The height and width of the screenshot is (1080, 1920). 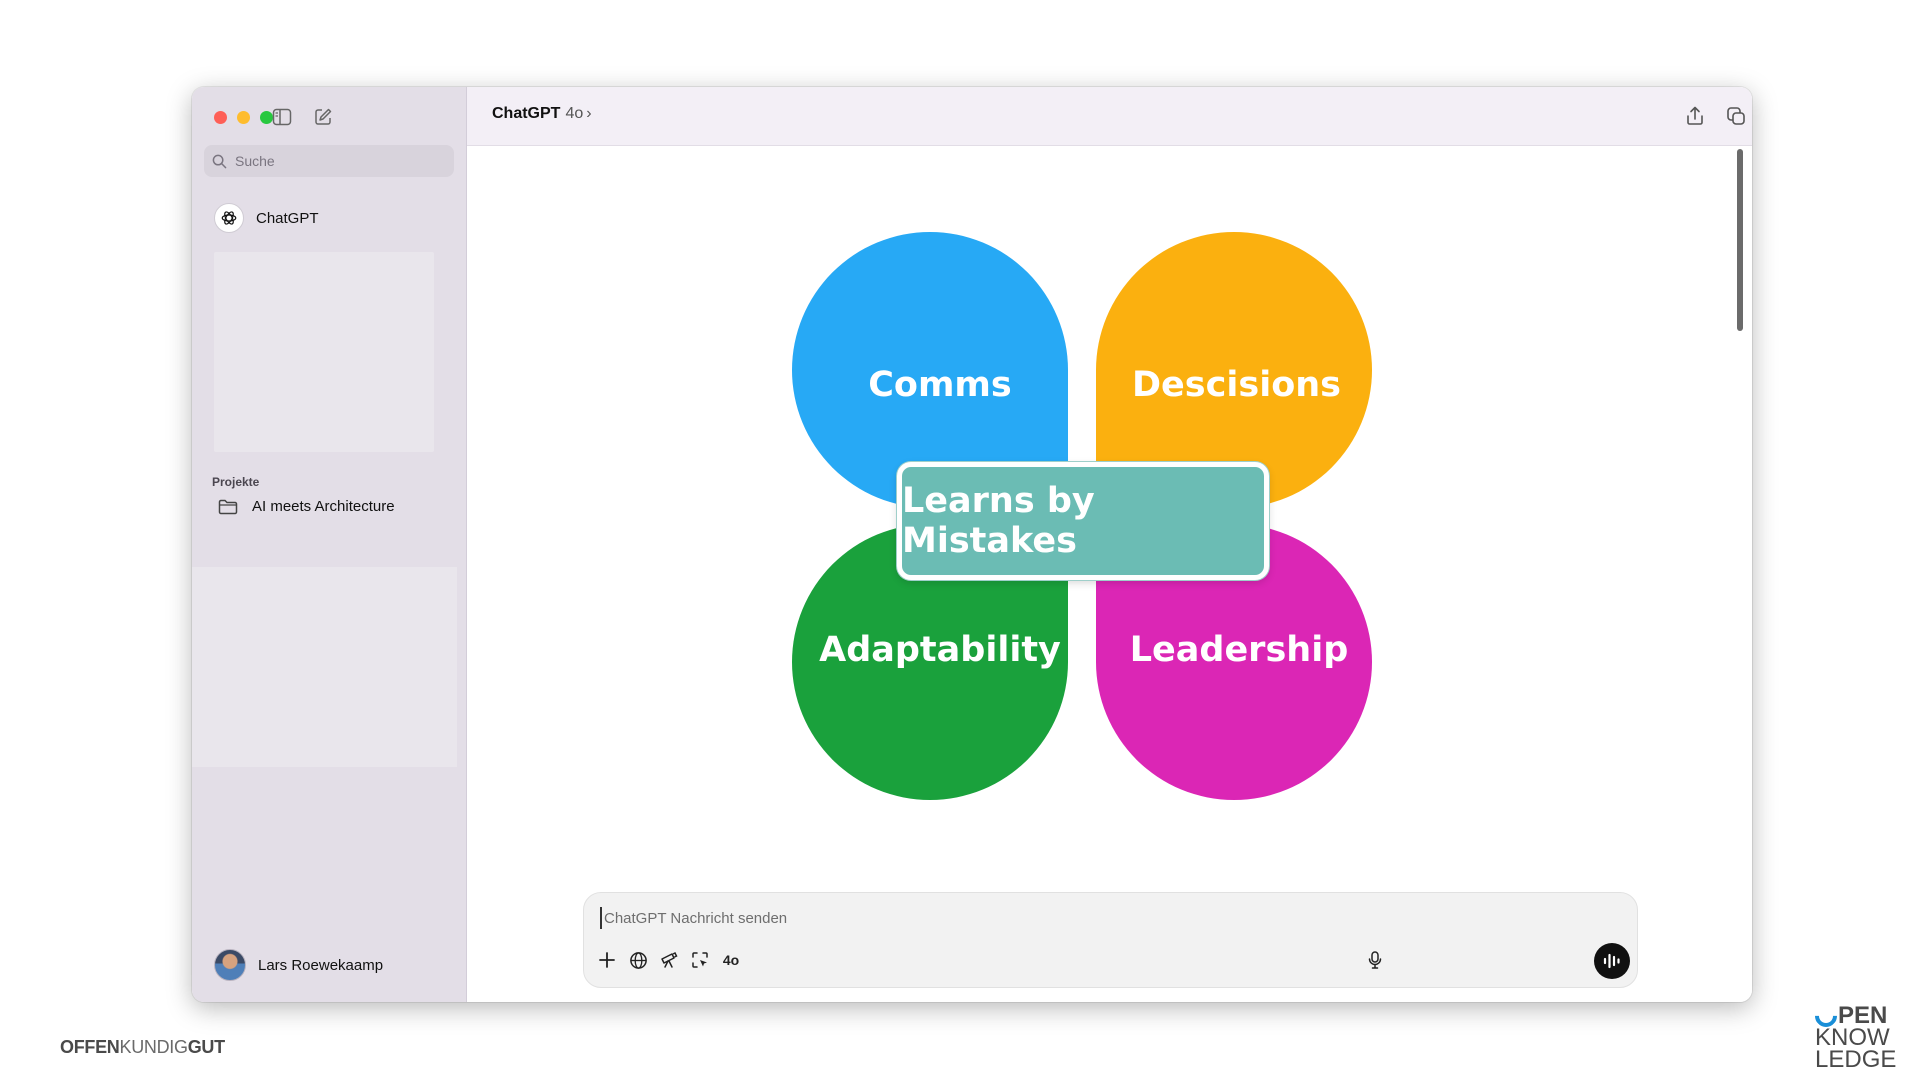 What do you see at coordinates (1740, 240) in the screenshot?
I see `chat-scrollbar` at bounding box center [1740, 240].